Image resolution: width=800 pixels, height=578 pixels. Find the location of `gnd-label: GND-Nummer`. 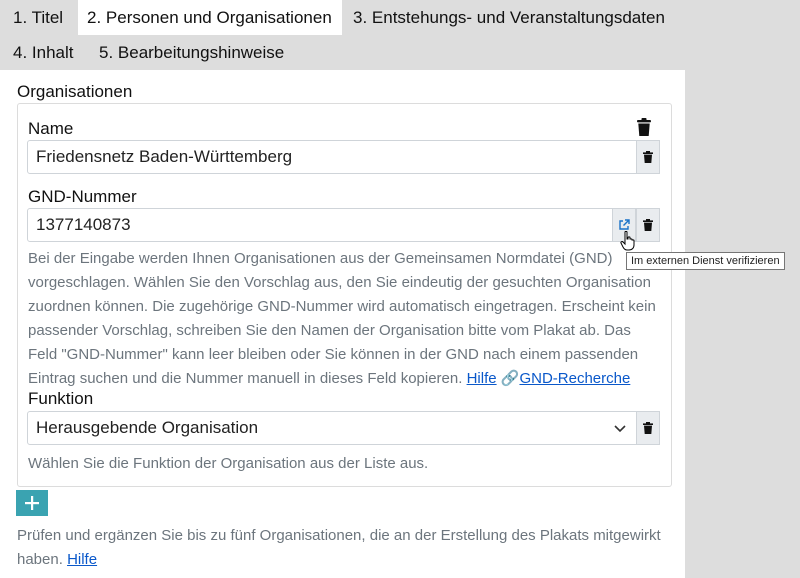

gnd-label: GND-Nummer is located at coordinates (82, 196).